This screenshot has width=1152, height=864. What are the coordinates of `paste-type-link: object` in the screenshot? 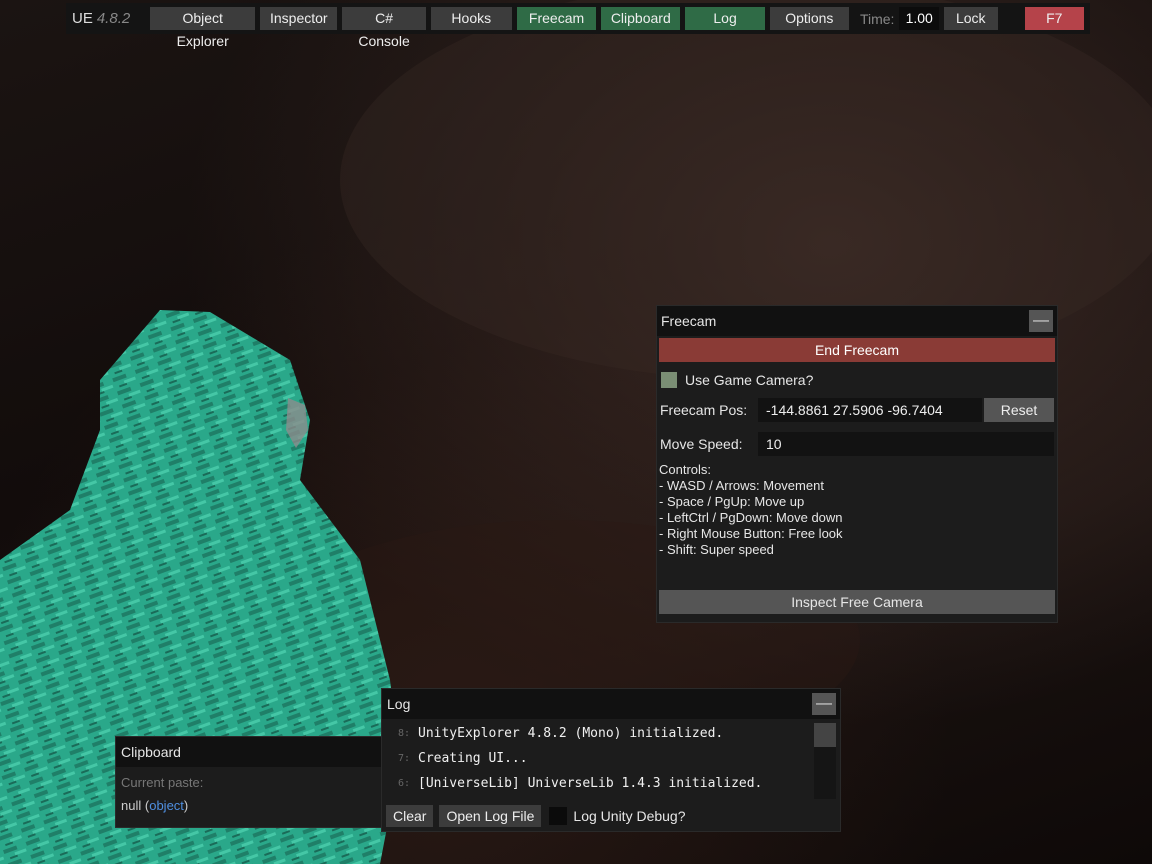 It's located at (166, 805).